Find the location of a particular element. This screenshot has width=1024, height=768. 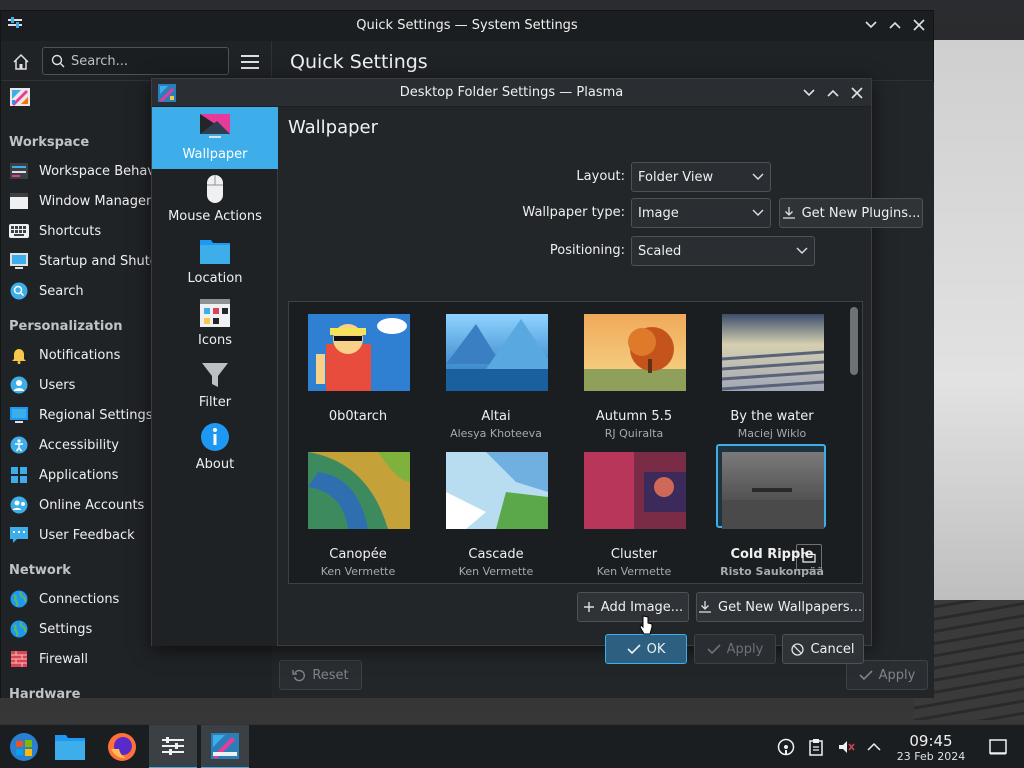

section-workspace: Workspace is located at coordinates (49, 142).